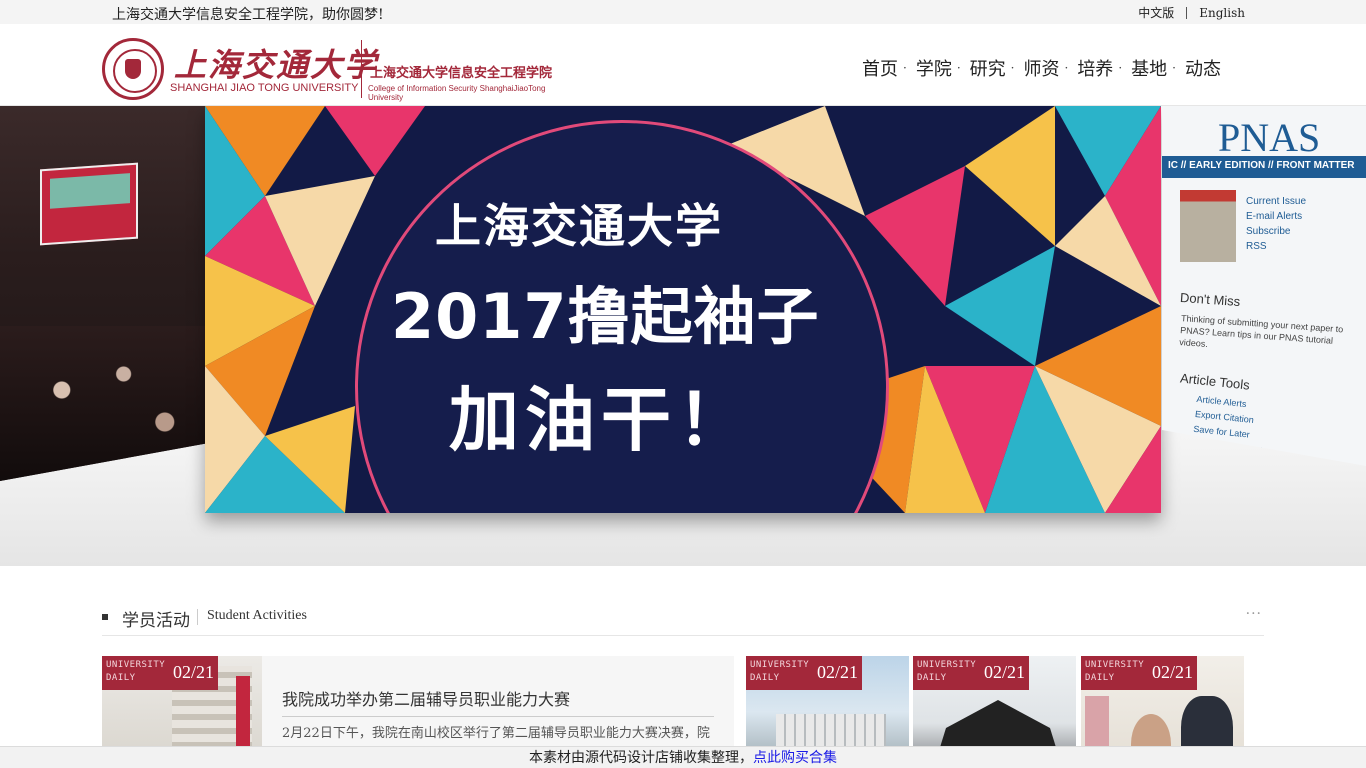  I want to click on conference-screen-image, so click(89, 204).